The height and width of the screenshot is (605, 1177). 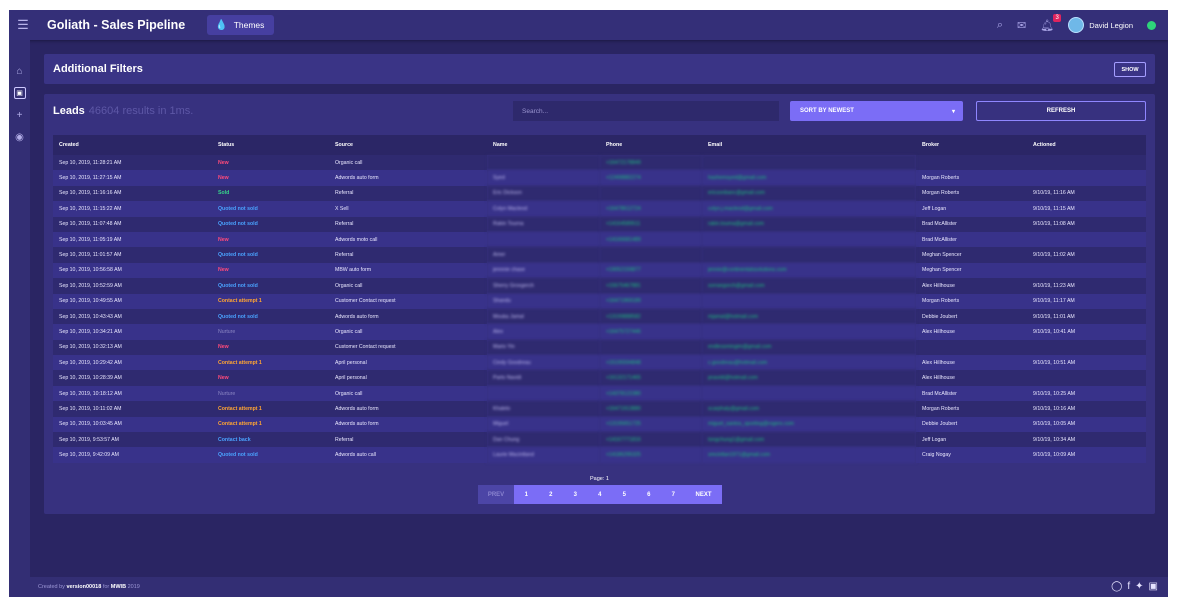 I want to click on cell-status: Contact attempt 1, so click(x=270, y=409).